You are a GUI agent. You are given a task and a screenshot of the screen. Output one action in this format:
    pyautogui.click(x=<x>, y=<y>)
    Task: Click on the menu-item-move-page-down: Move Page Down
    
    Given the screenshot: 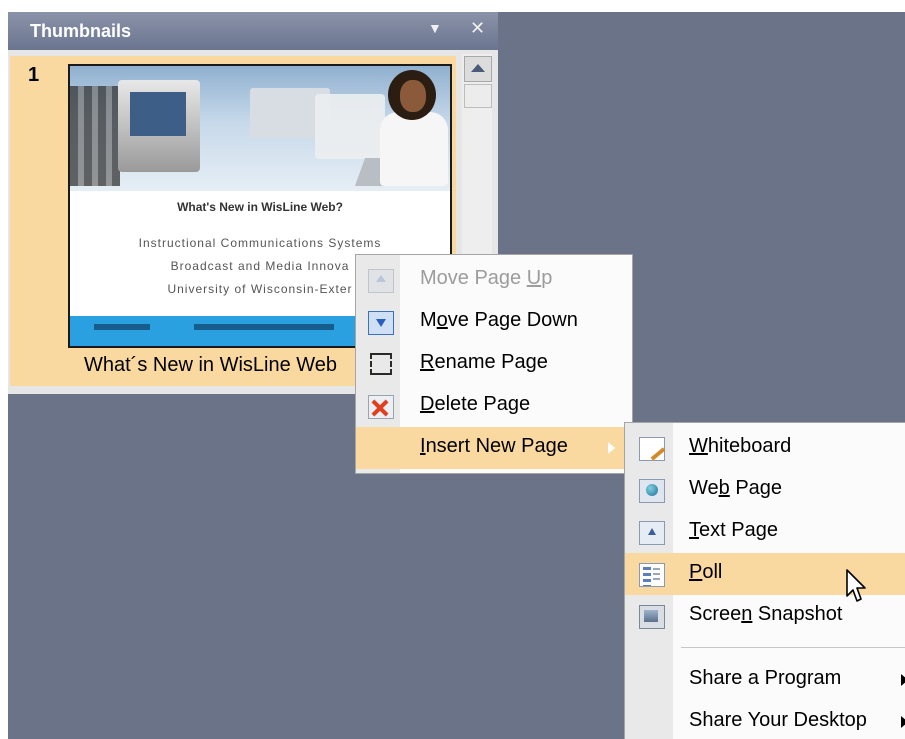 What is the action you would take?
    pyautogui.click(x=494, y=322)
    